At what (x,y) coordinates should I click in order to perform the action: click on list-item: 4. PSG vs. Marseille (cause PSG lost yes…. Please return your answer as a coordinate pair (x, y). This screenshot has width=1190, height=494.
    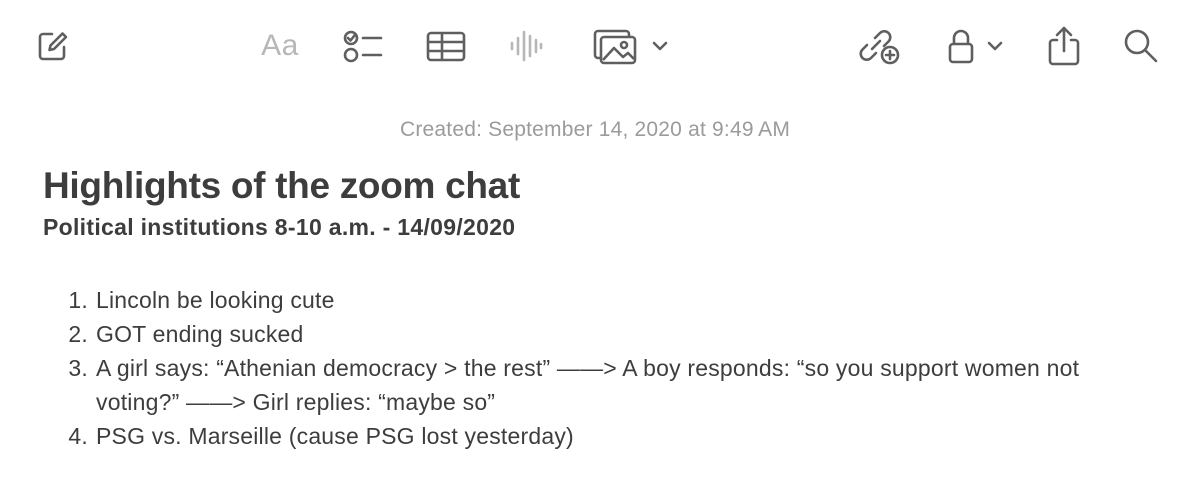
    Looking at the image, I should click on (593, 436).